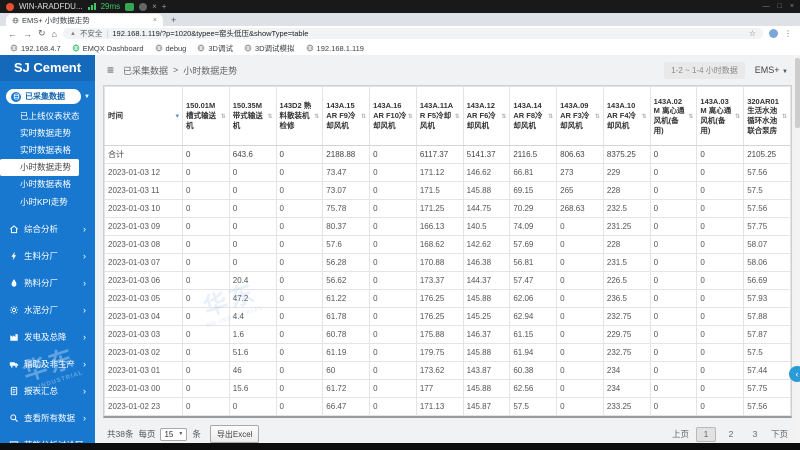  I want to click on close-session-icon: ×, so click(154, 6).